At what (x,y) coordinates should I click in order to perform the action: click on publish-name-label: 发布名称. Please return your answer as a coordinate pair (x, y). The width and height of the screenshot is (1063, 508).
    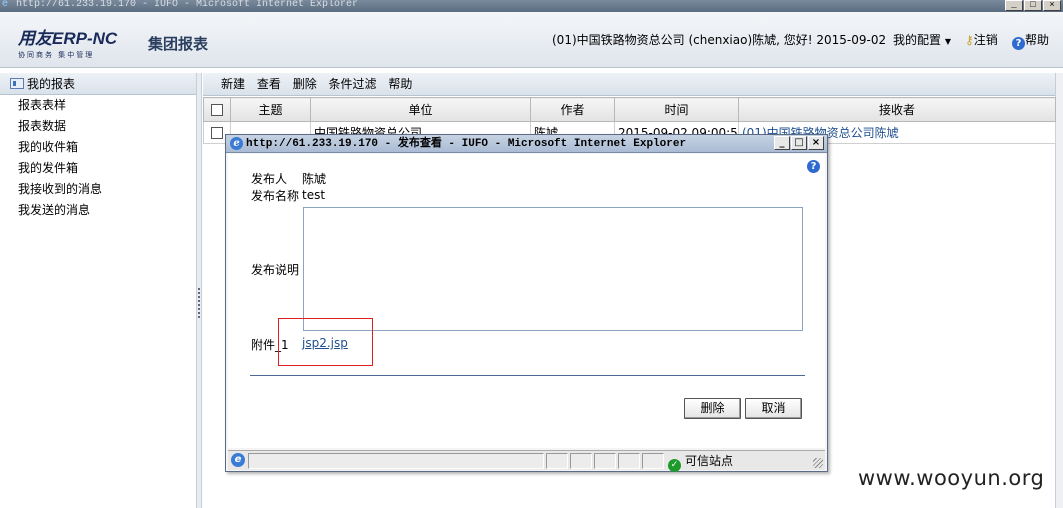
    Looking at the image, I should click on (275, 196).